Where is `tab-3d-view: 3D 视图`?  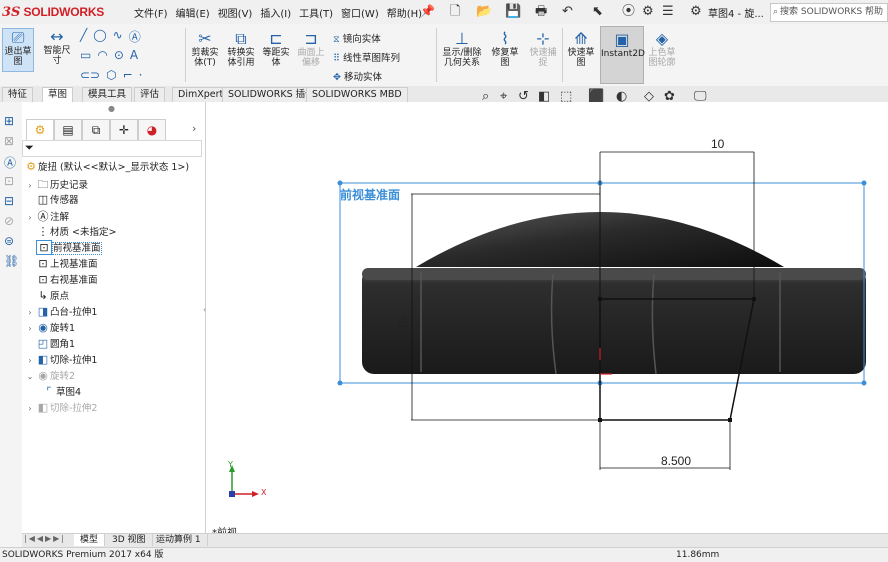 tab-3d-view: 3D 视图 is located at coordinates (129, 540).